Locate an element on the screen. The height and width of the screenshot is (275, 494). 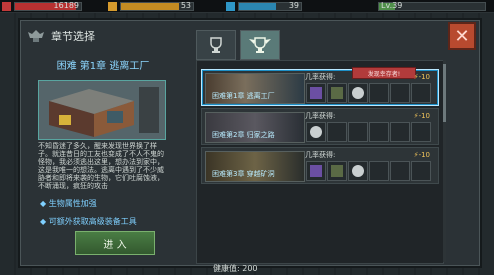
tab-hard is located at coordinates (260, 45).